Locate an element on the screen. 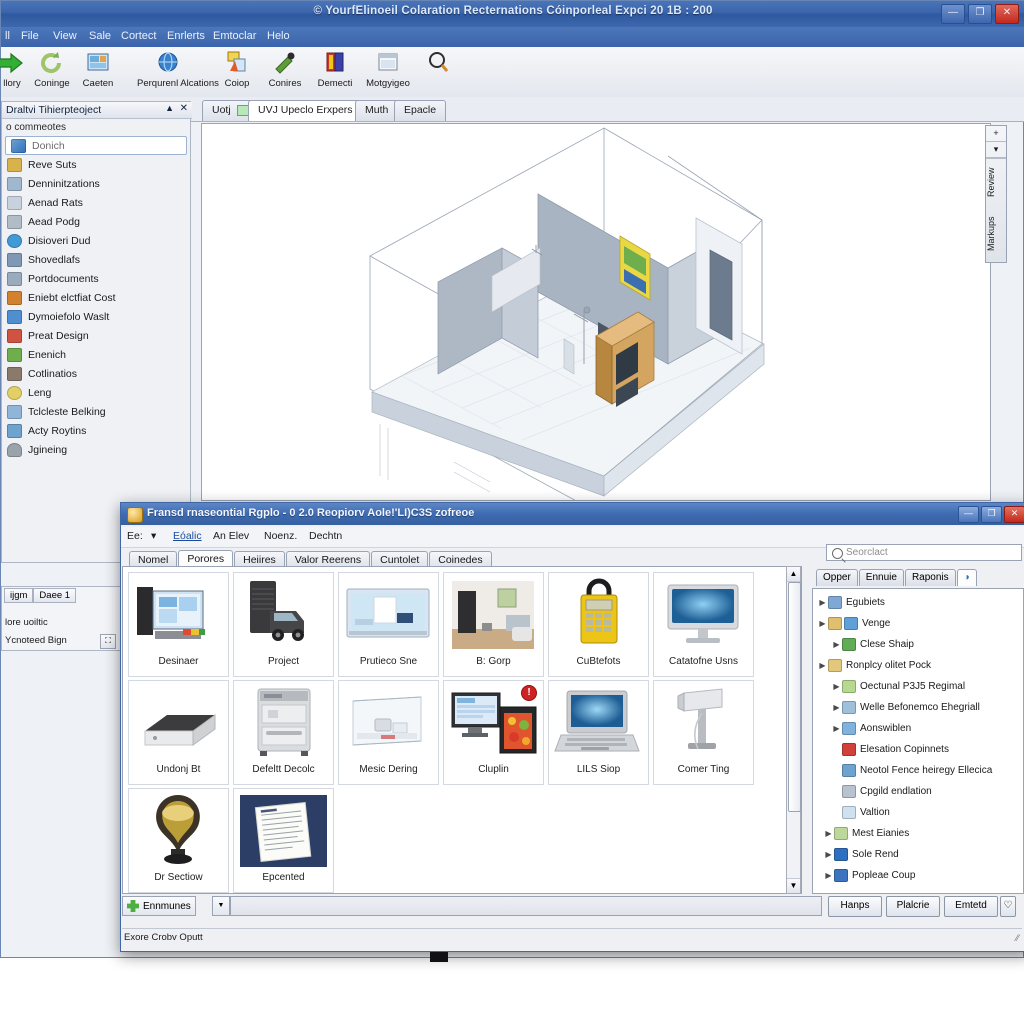 The height and width of the screenshot is (1024, 1024). dialog-close-button: ✕ is located at coordinates (1014, 514).